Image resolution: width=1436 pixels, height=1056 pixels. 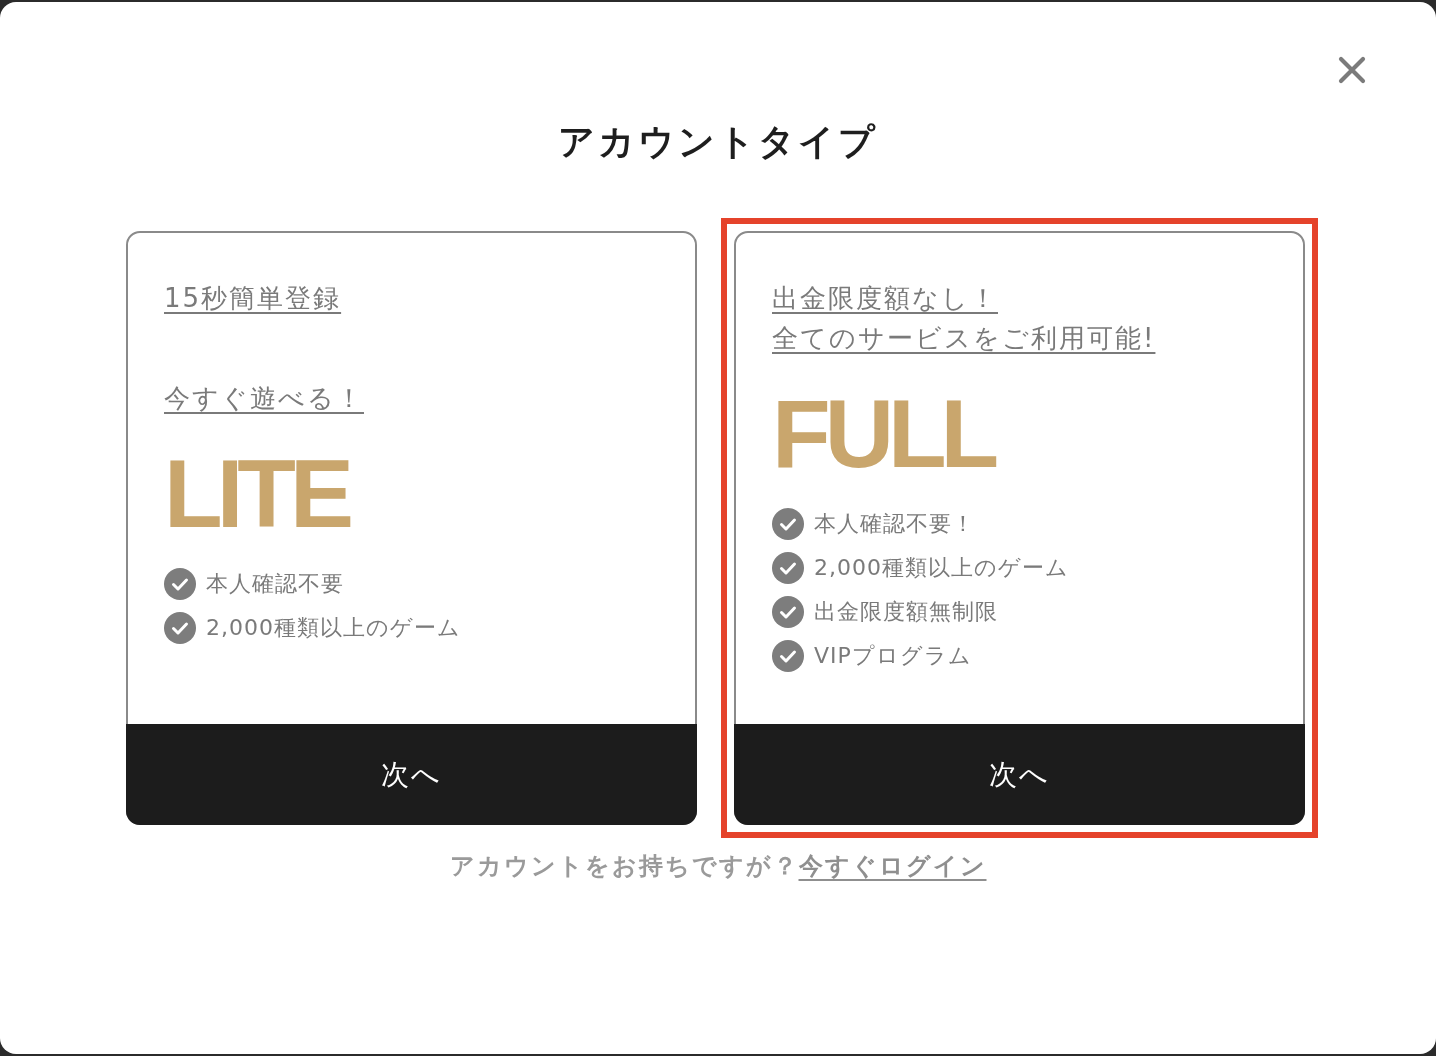 I want to click on feature-text: 本人確認不要！, so click(x=894, y=524).